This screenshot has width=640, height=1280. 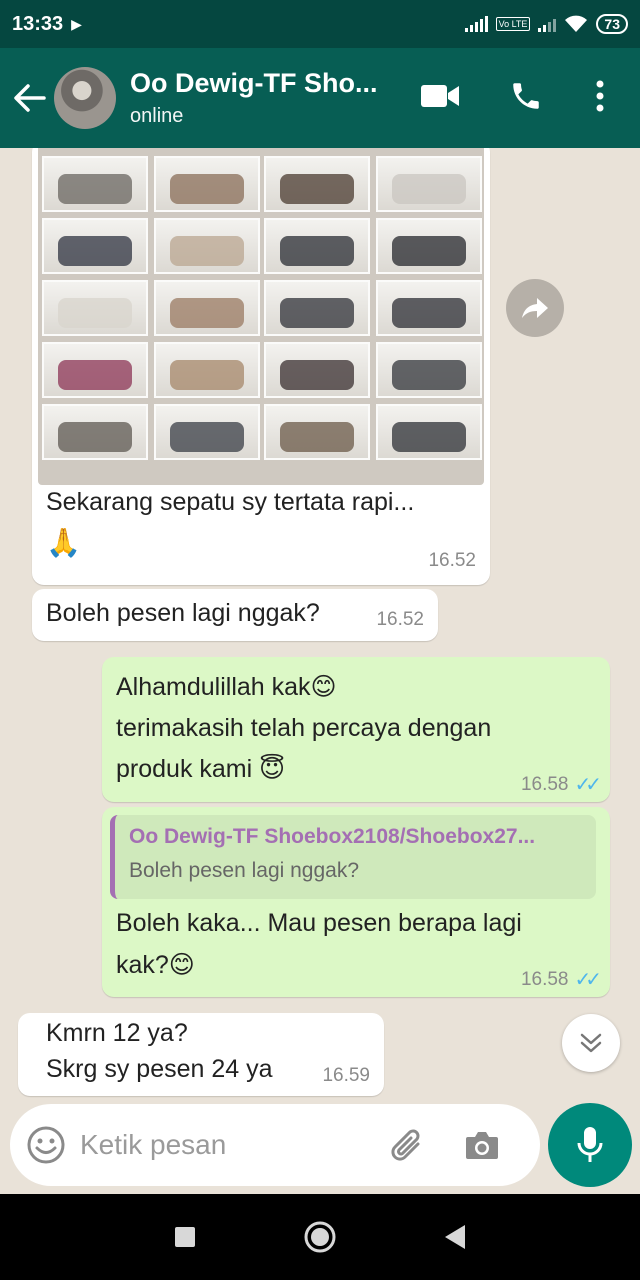 What do you see at coordinates (183, 613) in the screenshot?
I see `message-text: Boleh pesen lagi nggak?` at bounding box center [183, 613].